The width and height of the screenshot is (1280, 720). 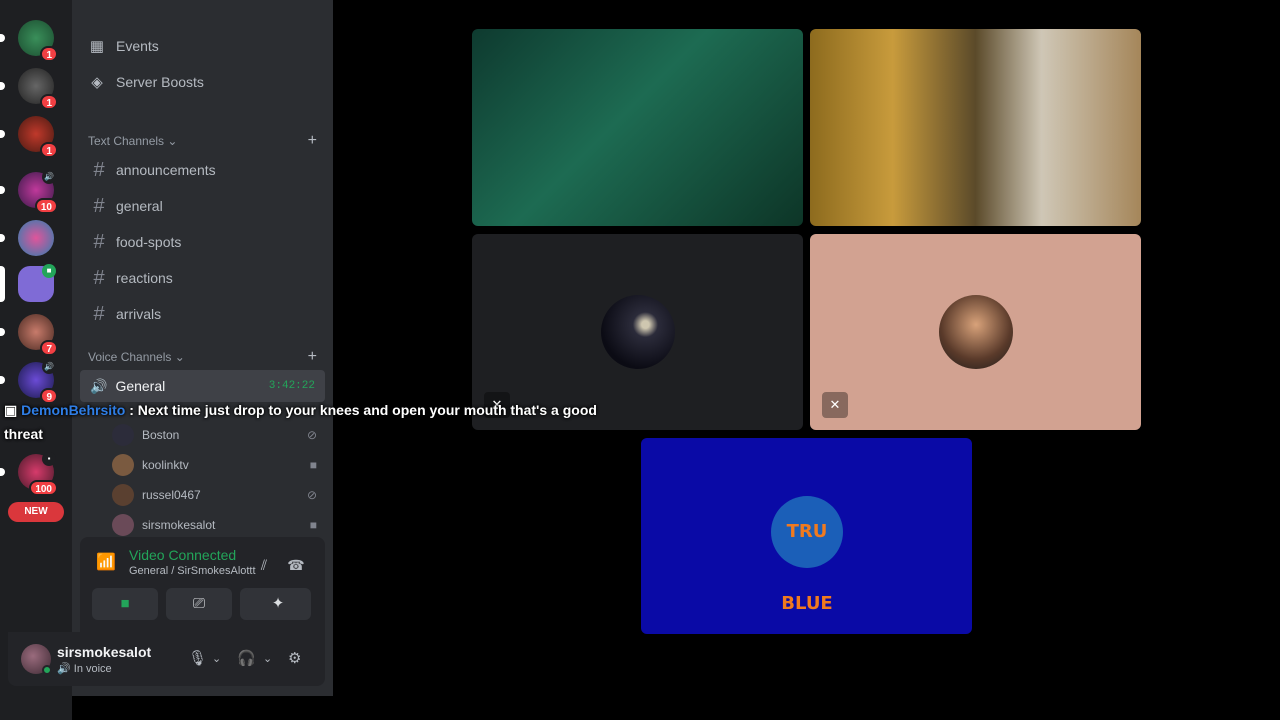 What do you see at coordinates (29, 382) in the screenshot?
I see `server-icon: 🔊 9` at bounding box center [29, 382].